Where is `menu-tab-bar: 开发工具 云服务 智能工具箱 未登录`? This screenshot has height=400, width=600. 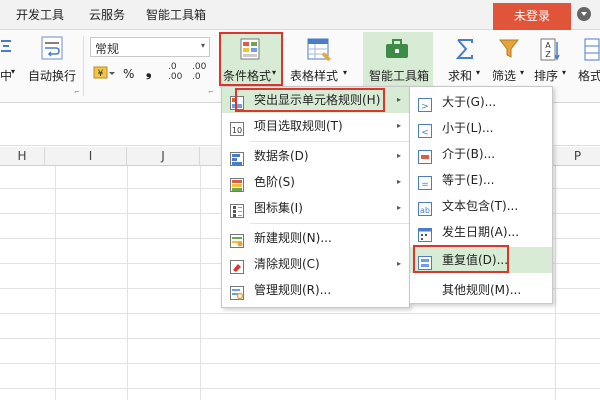 menu-tab-bar: 开发工具 云服务 智能工具箱 未登录 is located at coordinates (300, 15).